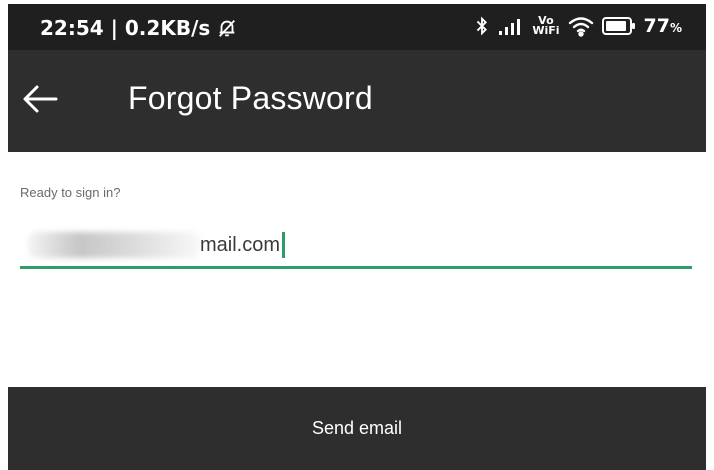 This screenshot has height=470, width=714. Describe the element at coordinates (284, 245) in the screenshot. I see `text-caret` at that location.